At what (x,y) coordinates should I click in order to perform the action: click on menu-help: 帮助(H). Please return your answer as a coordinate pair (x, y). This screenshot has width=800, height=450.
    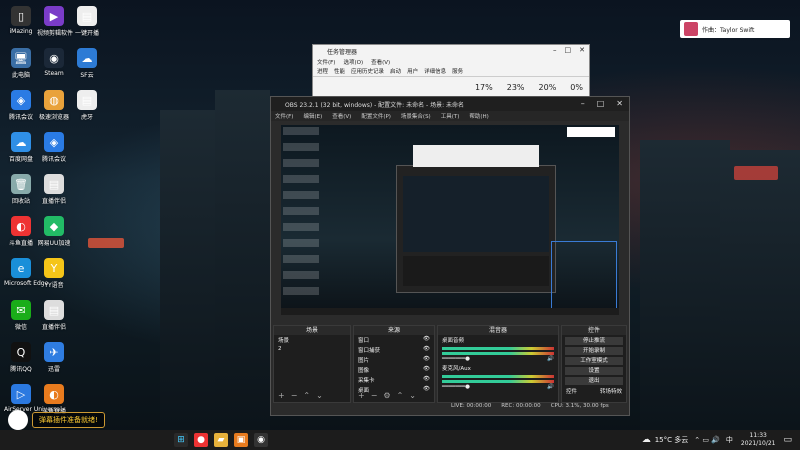
    Looking at the image, I should click on (478, 116).